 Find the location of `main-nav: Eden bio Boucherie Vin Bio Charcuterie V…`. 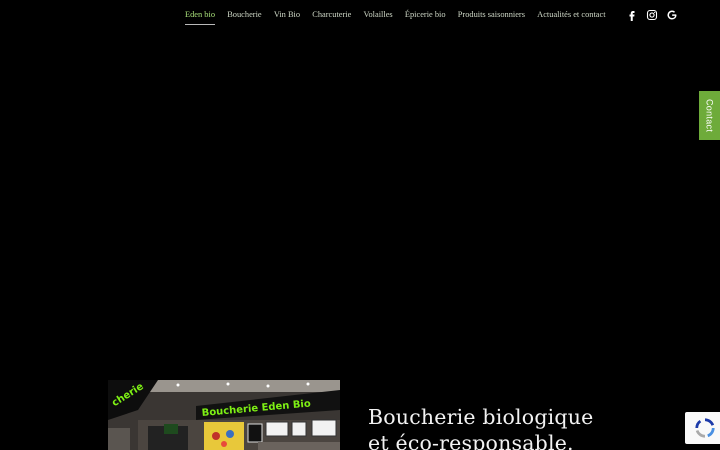

main-nav: Eden bio Boucherie Vin Bio Charcuterie V… is located at coordinates (360, 16).